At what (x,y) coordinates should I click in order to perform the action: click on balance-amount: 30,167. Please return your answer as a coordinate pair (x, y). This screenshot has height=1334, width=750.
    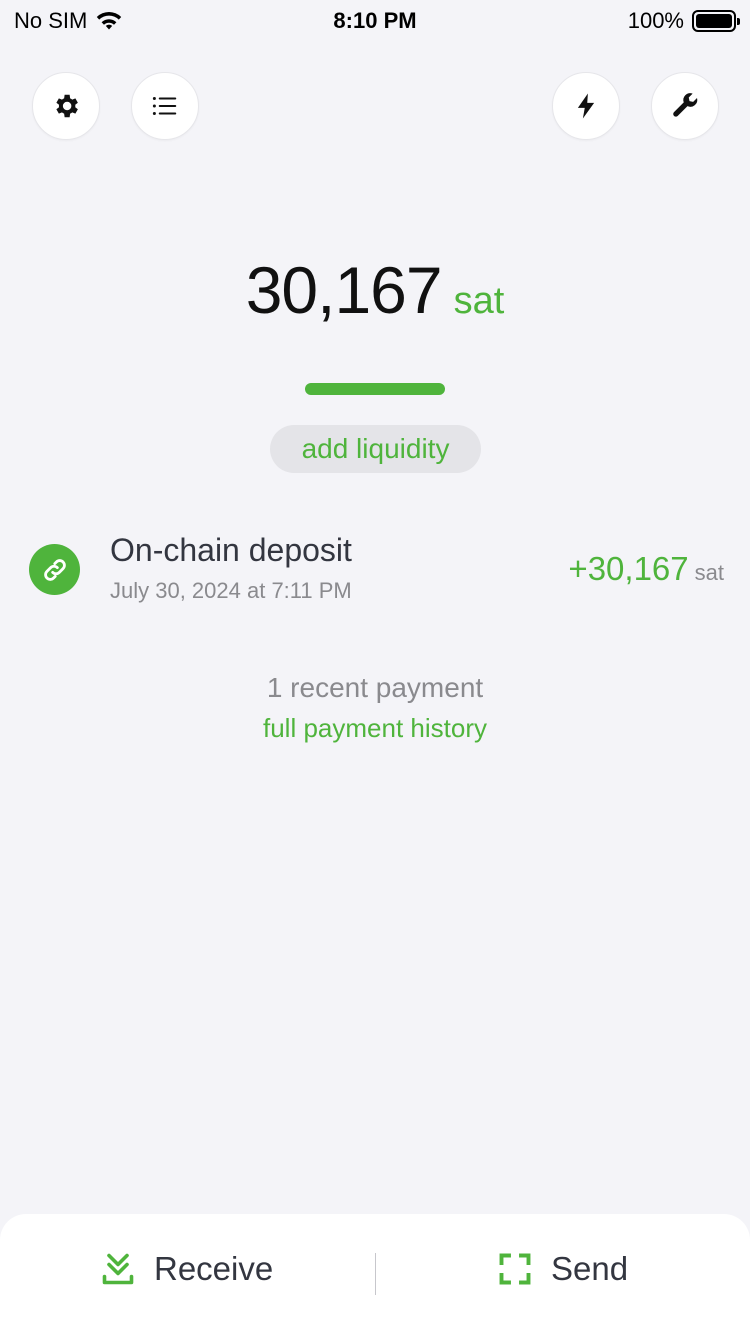
    Looking at the image, I should click on (344, 290).